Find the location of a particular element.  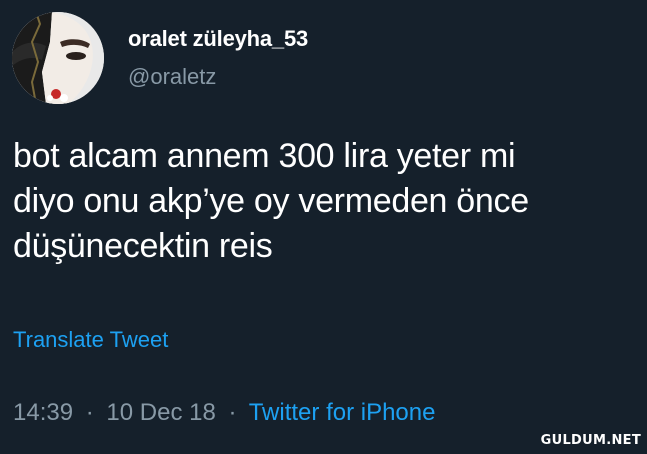

avatar-photo-icon is located at coordinates (58, 58).